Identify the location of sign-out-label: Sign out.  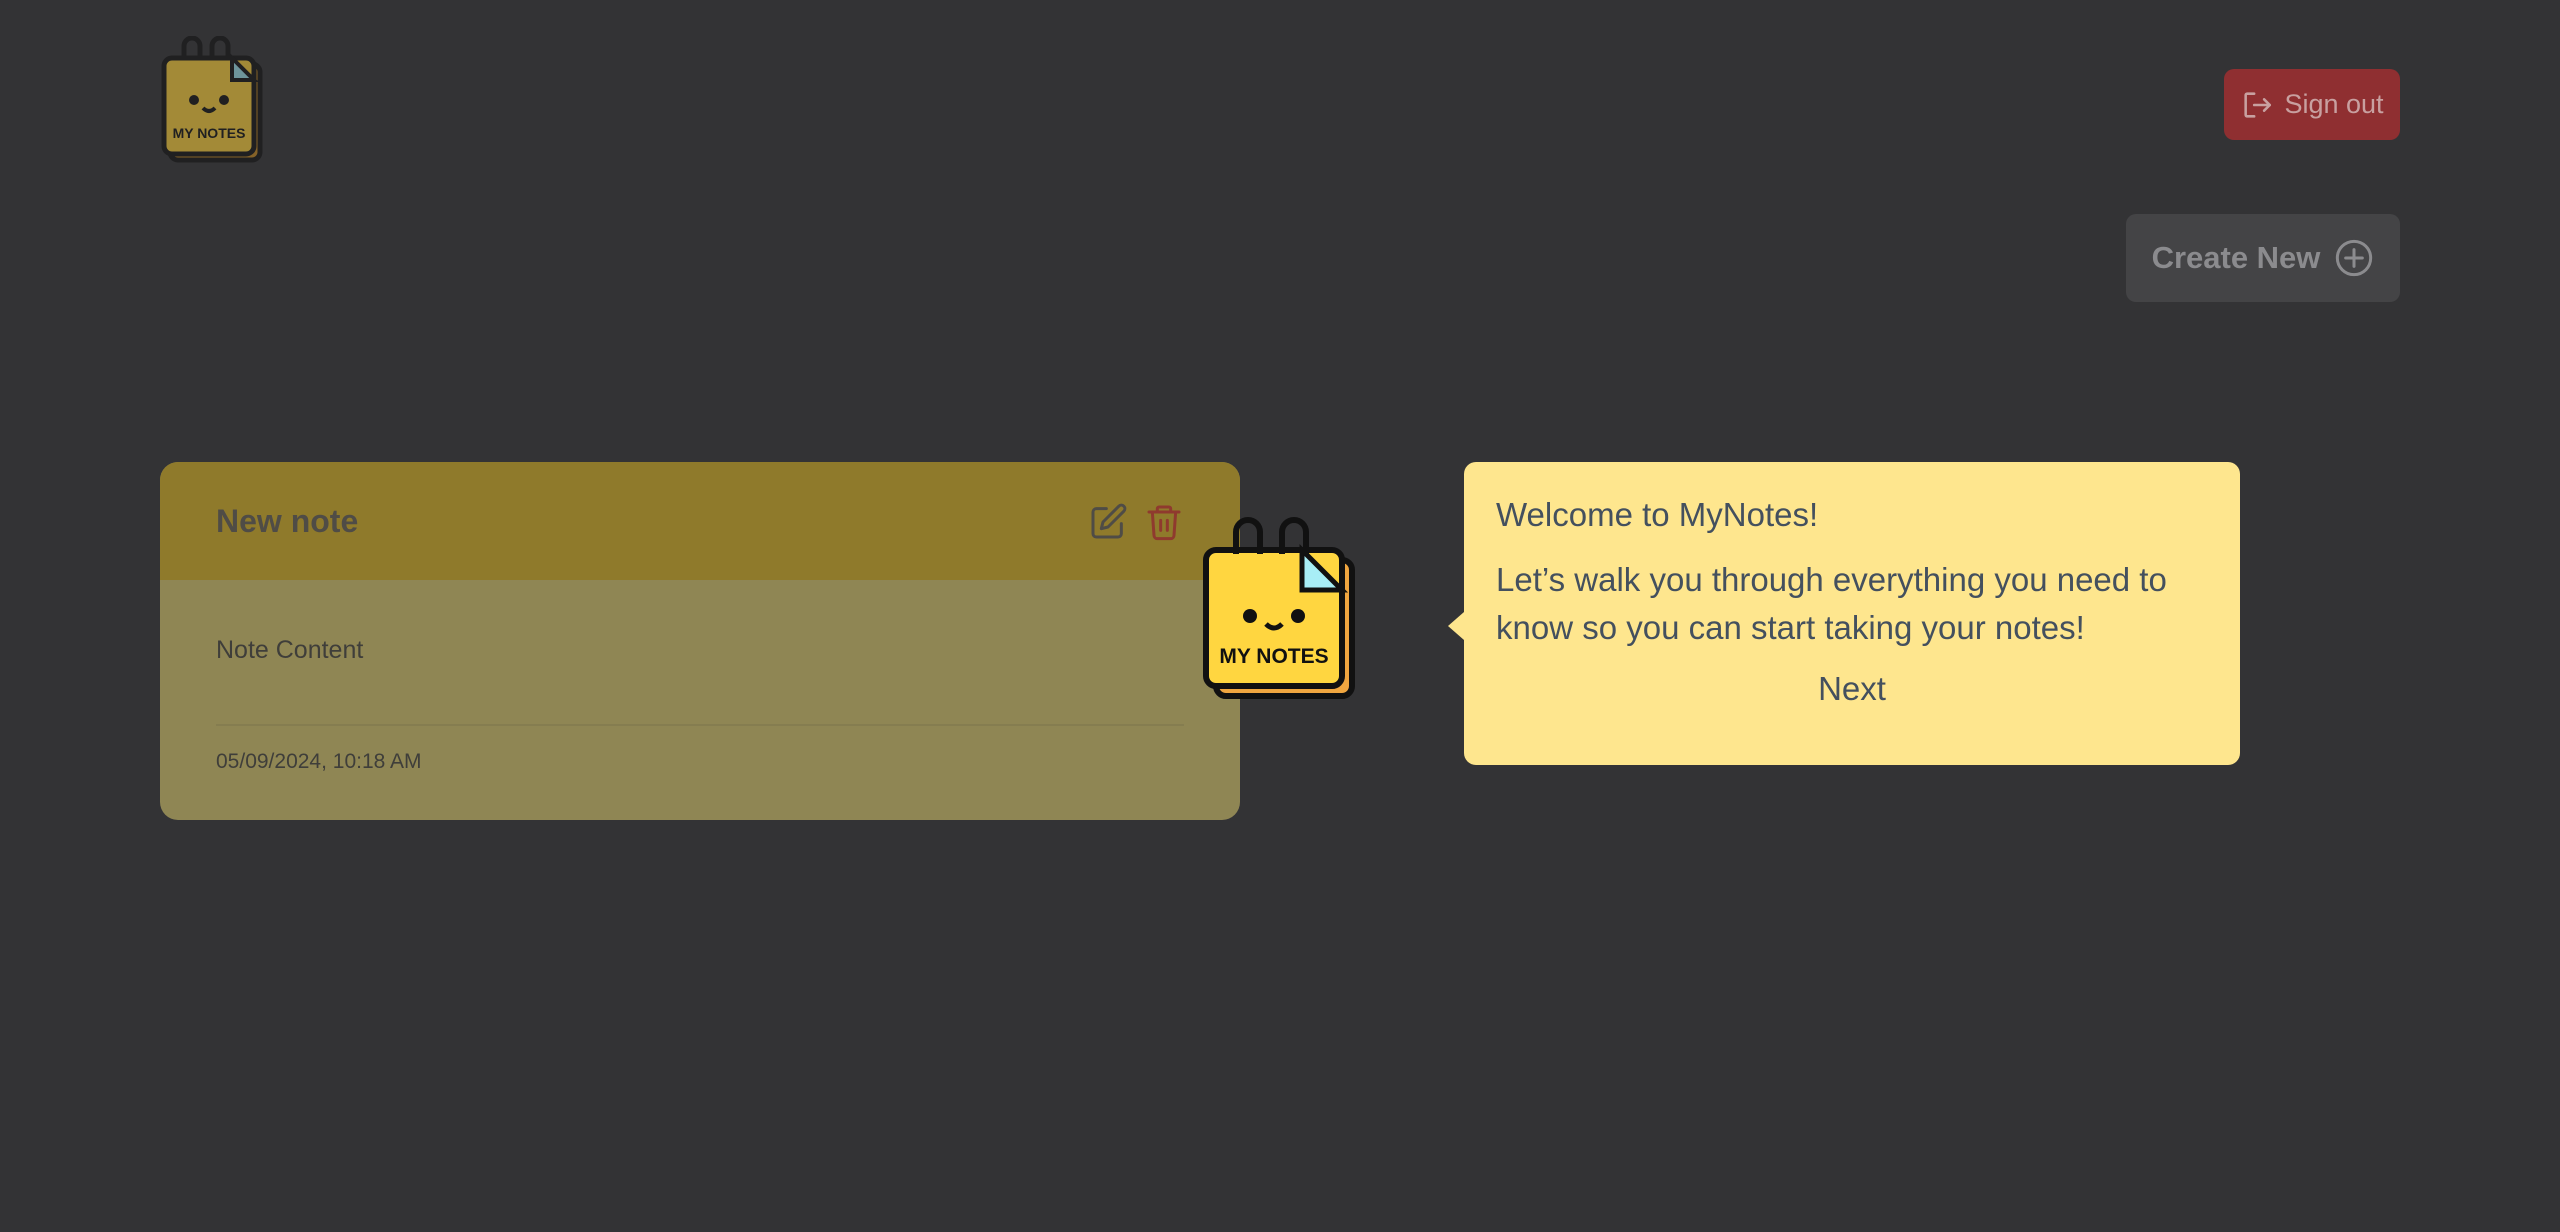
(2334, 104).